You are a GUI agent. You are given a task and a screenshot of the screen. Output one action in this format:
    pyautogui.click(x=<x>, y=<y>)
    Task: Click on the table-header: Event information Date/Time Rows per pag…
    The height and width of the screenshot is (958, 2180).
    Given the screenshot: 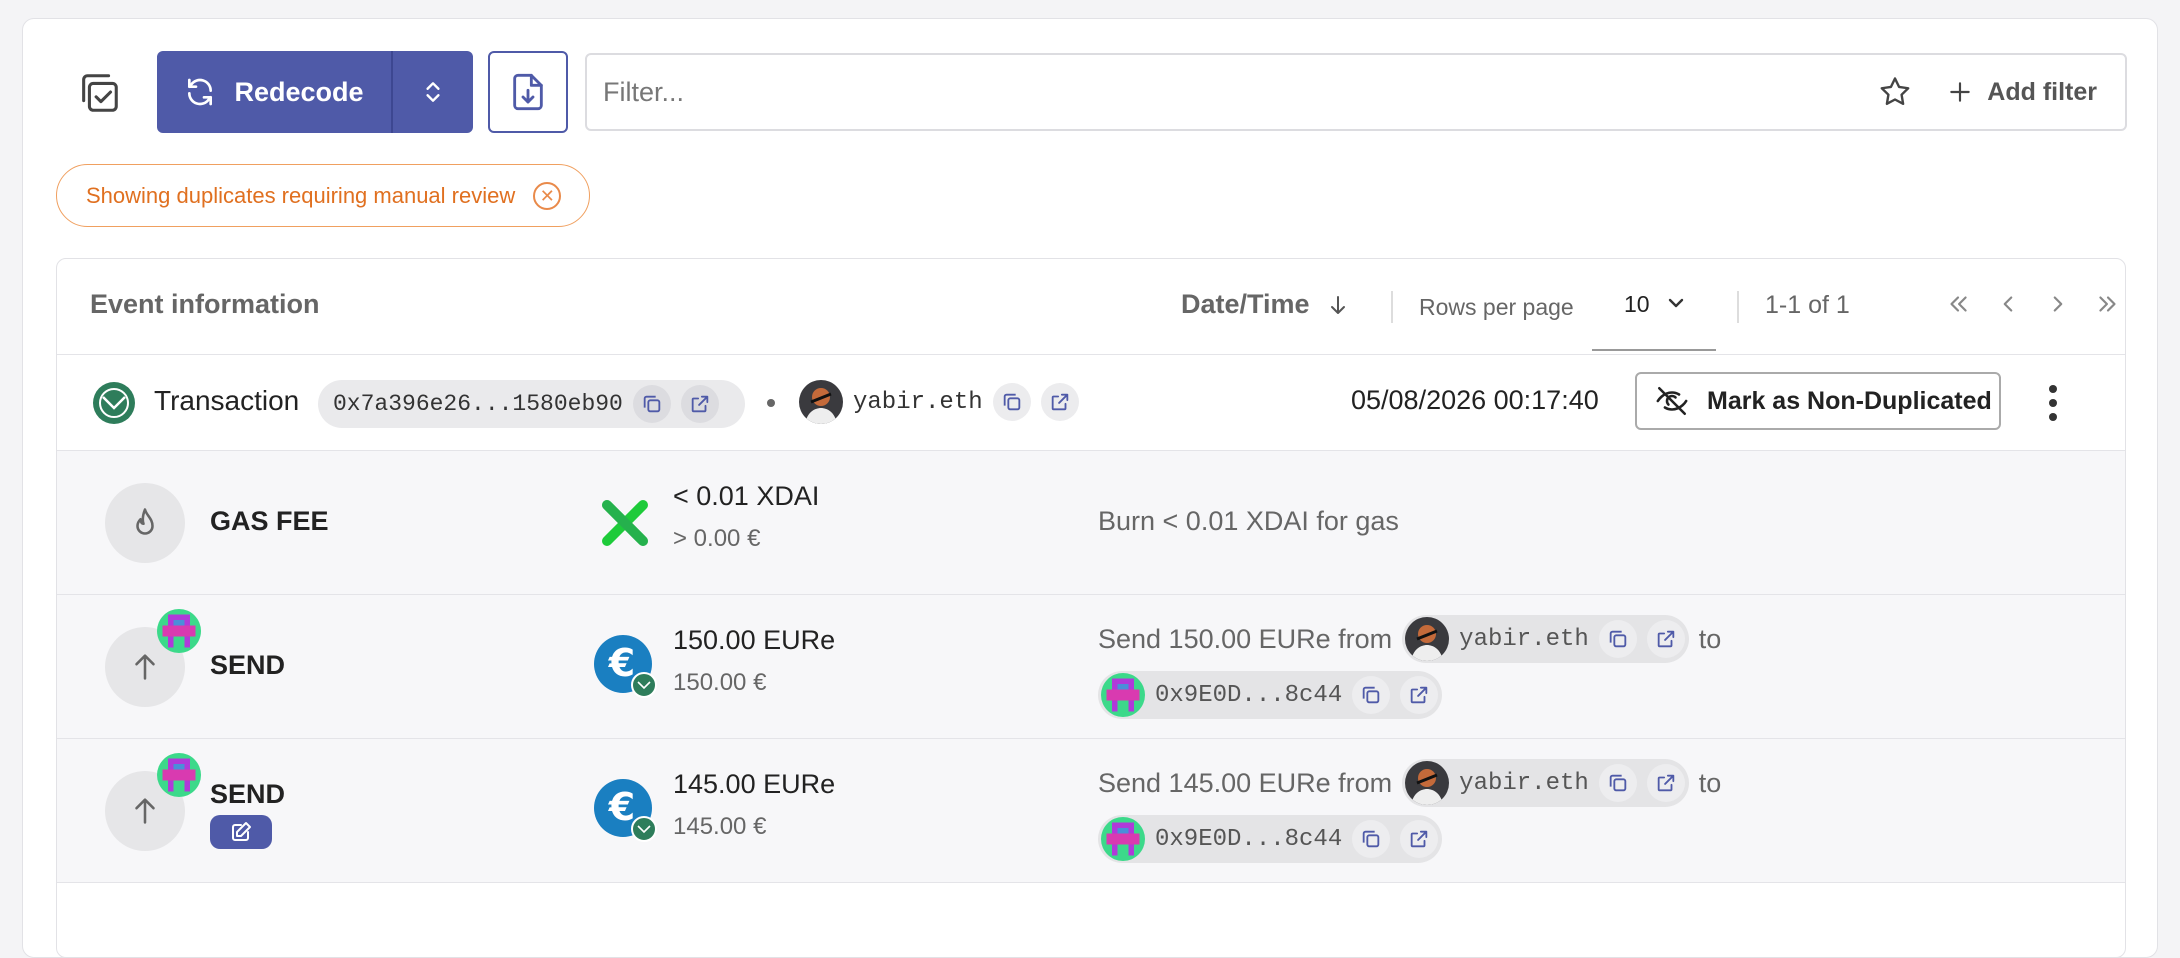 What is the action you would take?
    pyautogui.click(x=1091, y=307)
    